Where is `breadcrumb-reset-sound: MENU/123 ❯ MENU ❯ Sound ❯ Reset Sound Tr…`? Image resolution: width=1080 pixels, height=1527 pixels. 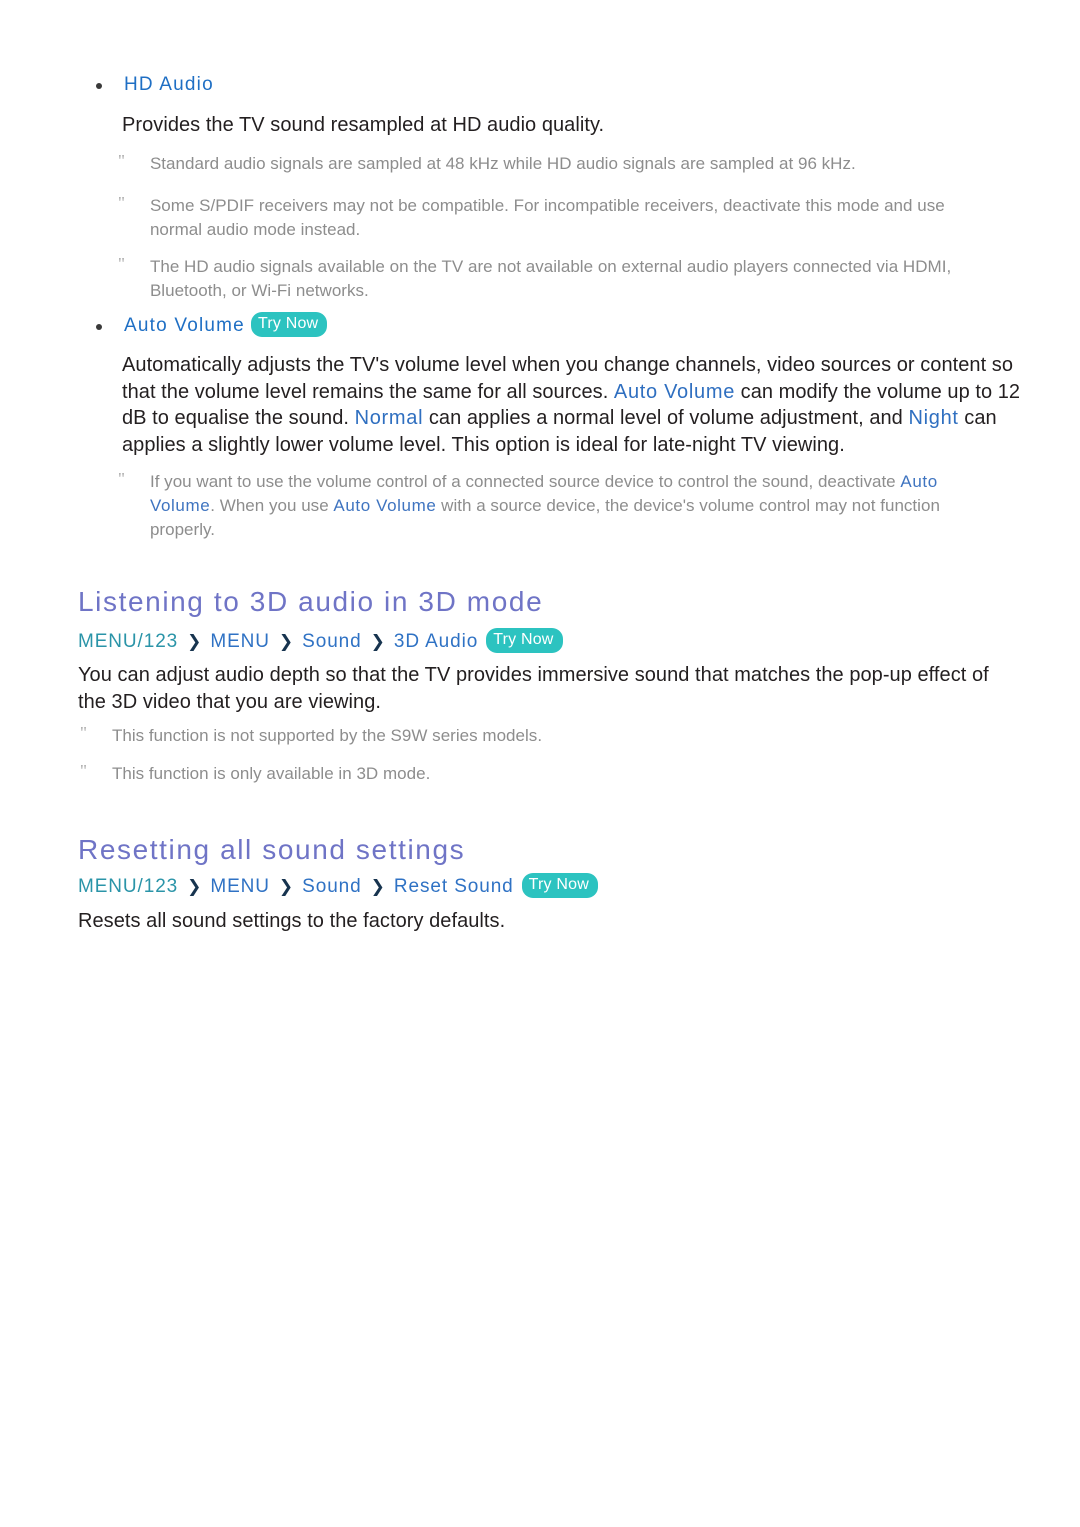
breadcrumb-reset-sound: MENU/123 ❯ MENU ❯ Sound ❯ Reset Sound Tr… is located at coordinates (338, 886).